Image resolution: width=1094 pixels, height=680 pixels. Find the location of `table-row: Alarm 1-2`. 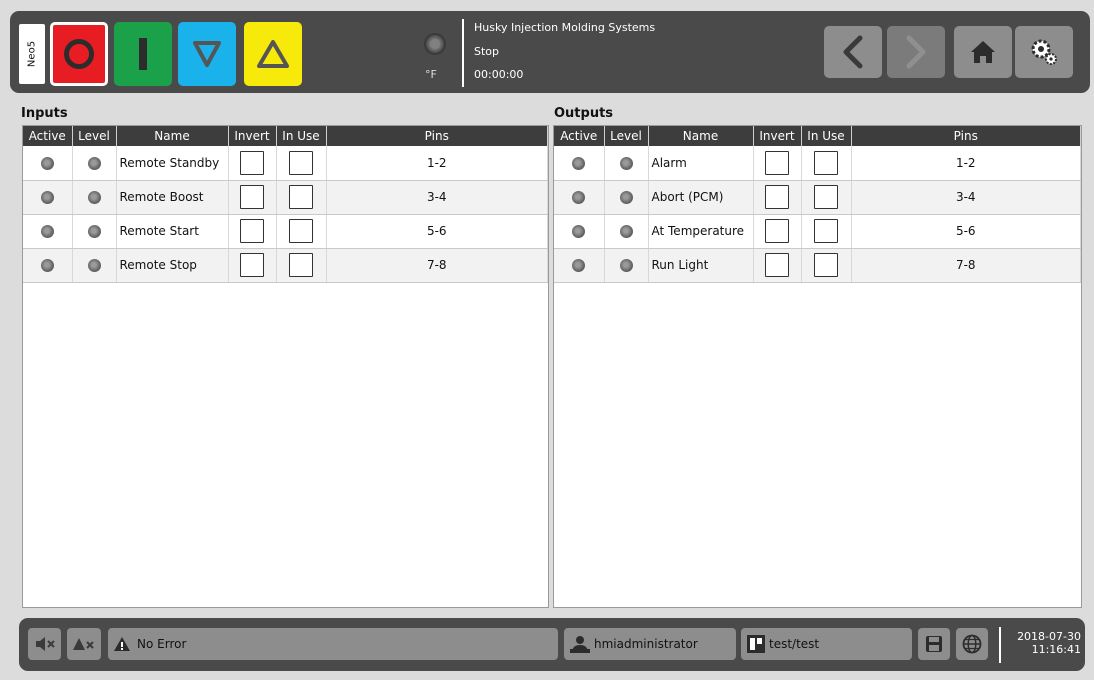

table-row: Alarm 1-2 is located at coordinates (817, 163).